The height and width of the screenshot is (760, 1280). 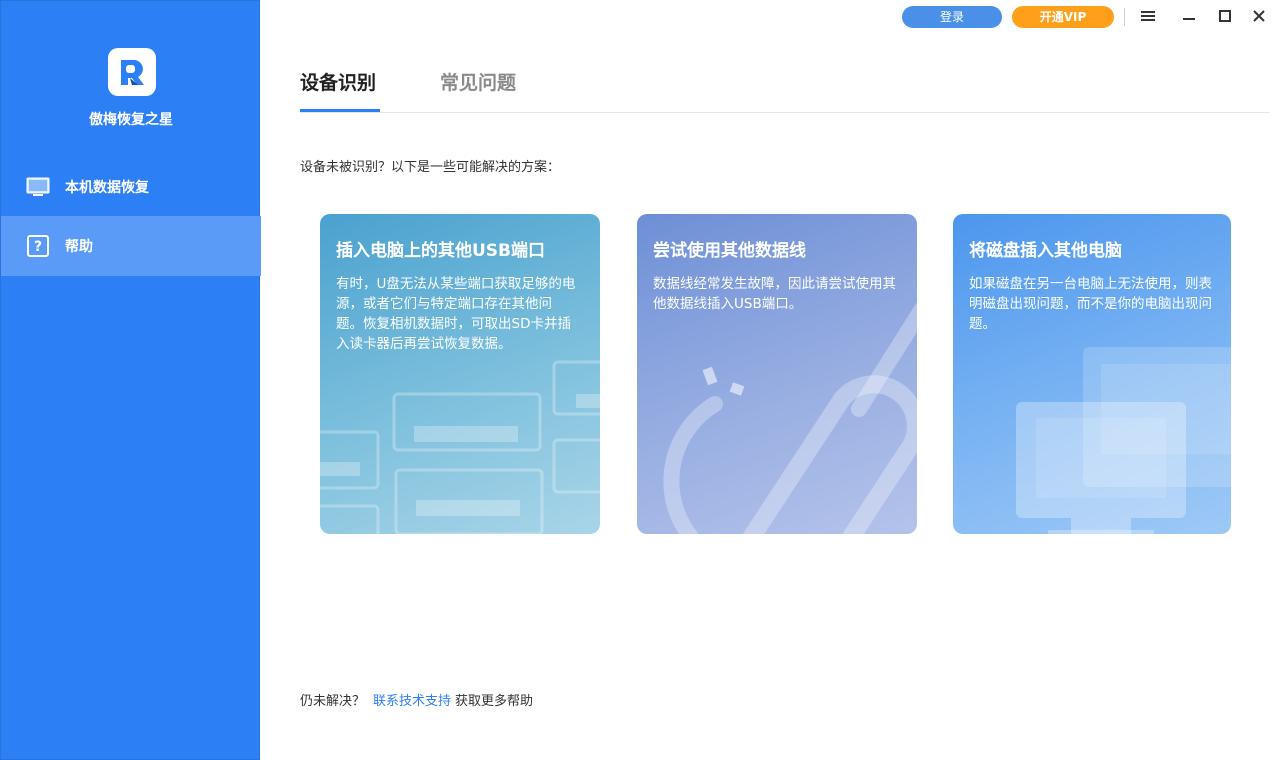 I want to click on menu-icon, so click(x=1148, y=16).